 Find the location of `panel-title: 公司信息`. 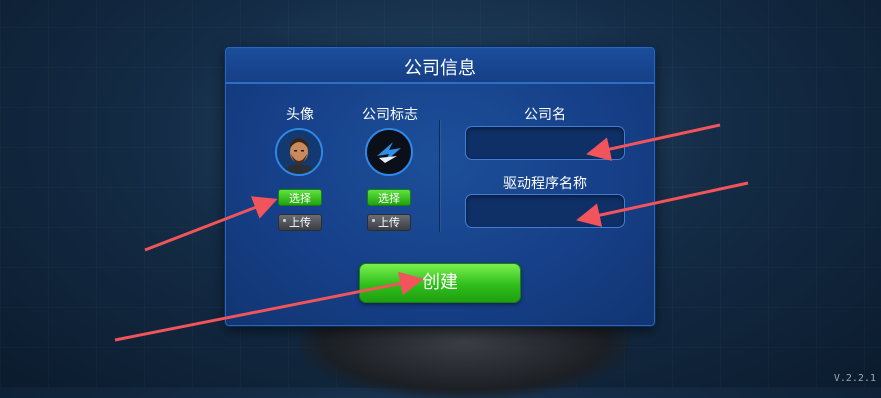

panel-title: 公司信息 is located at coordinates (440, 68).